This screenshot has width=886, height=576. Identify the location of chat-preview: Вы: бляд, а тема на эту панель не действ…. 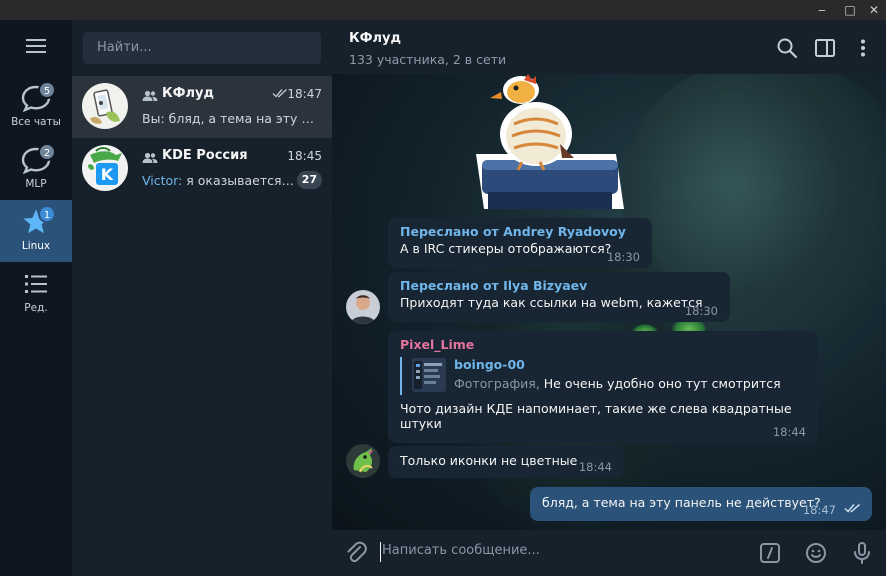
(232, 118).